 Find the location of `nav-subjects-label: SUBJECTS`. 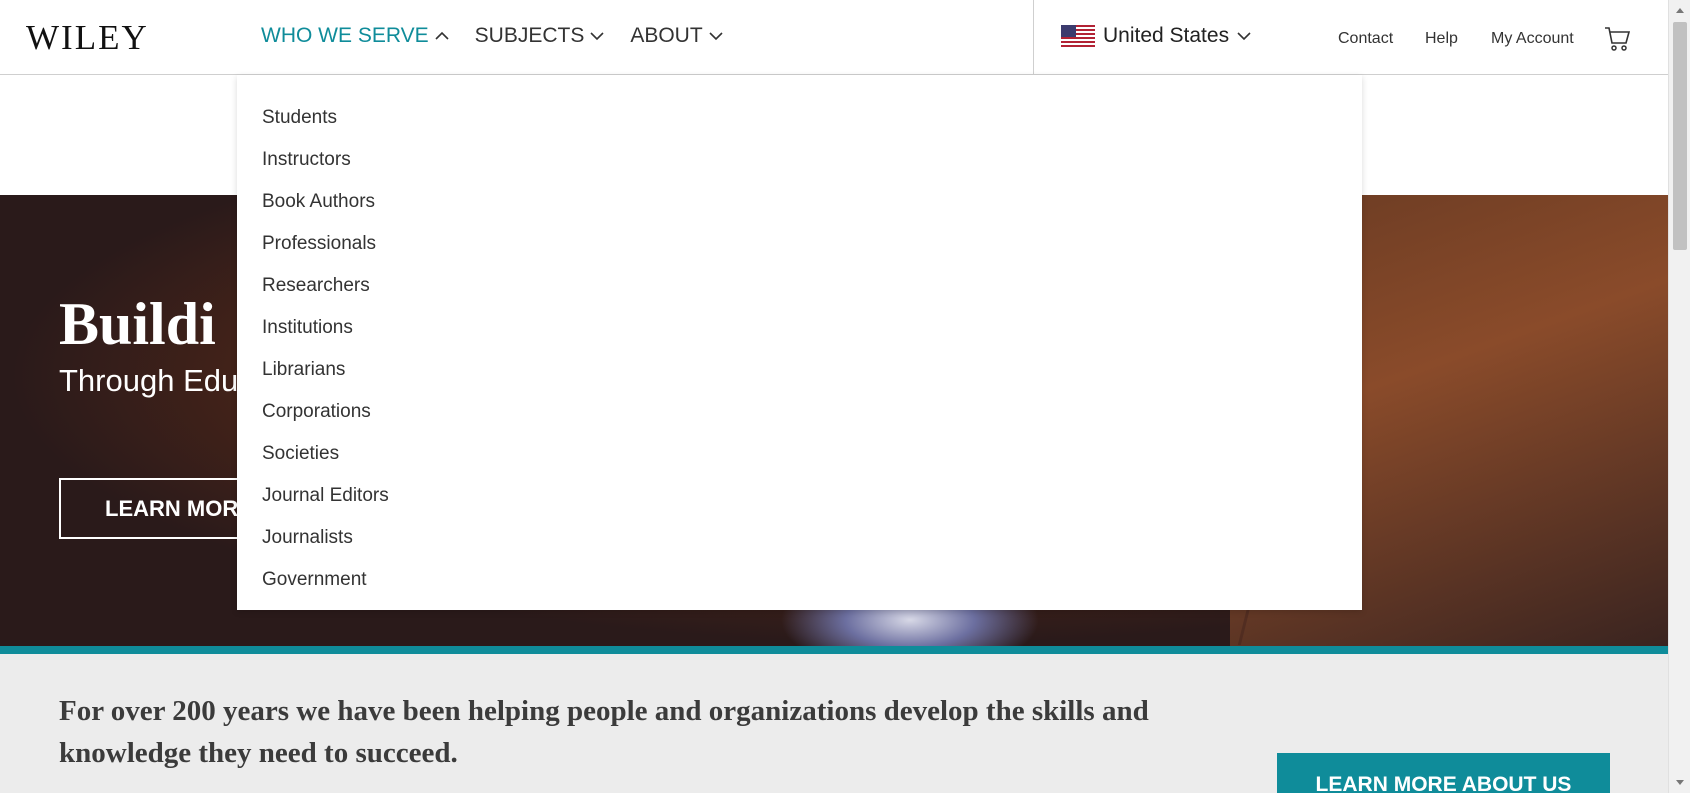

nav-subjects-label: SUBJECTS is located at coordinates (529, 35).